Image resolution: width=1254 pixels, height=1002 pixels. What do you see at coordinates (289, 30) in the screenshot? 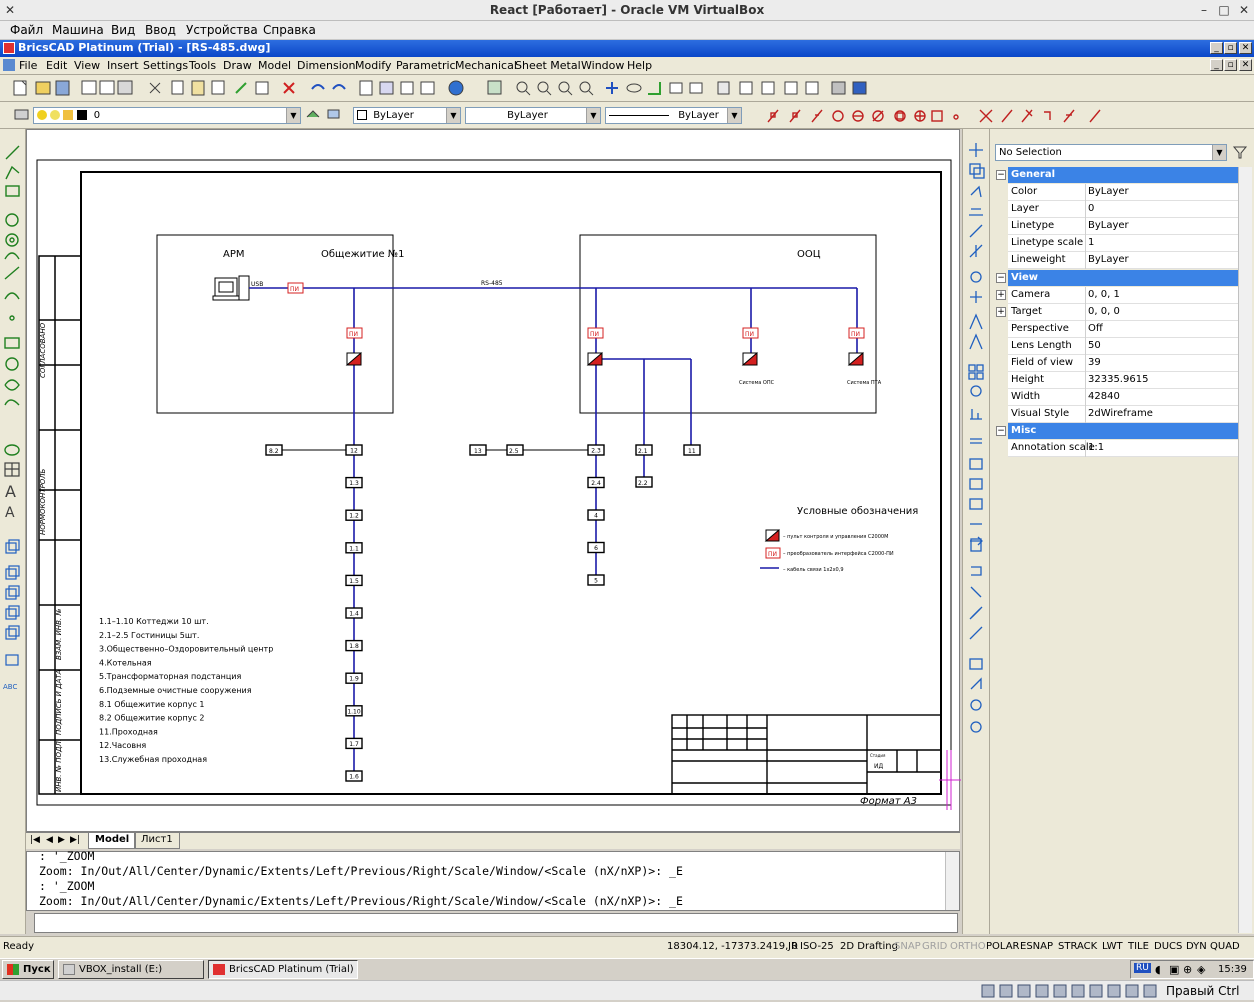
I see `vbox-menu-help: Справка` at bounding box center [289, 30].